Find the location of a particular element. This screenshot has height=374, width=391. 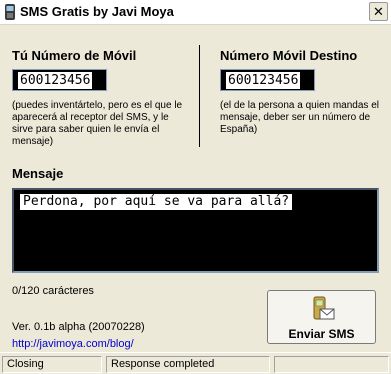

close-button: ✕ is located at coordinates (378, 11).